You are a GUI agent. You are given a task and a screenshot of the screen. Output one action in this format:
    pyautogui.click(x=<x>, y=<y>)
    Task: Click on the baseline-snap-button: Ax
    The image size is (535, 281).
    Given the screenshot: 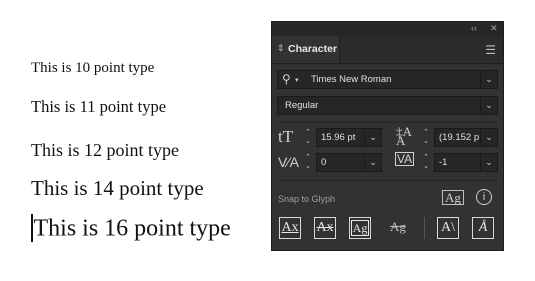 What is the action you would take?
    pyautogui.click(x=290, y=228)
    